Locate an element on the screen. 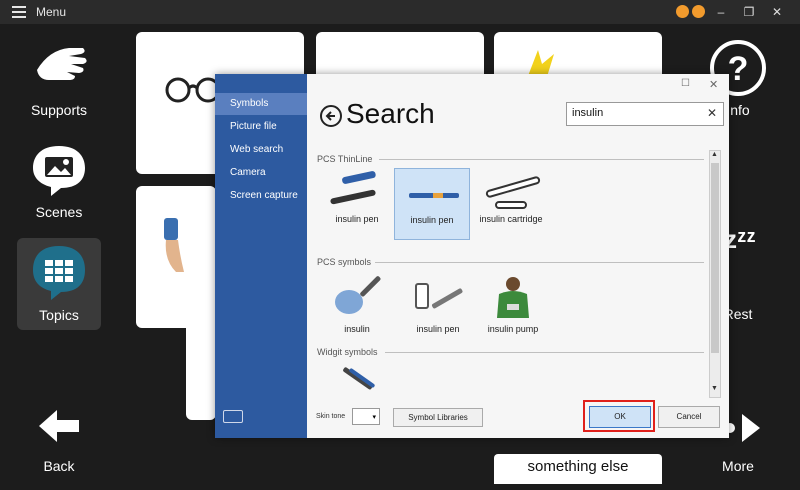 Image resolution: width=800 pixels, height=490 pixels. back-circle-icon is located at coordinates (331, 116).